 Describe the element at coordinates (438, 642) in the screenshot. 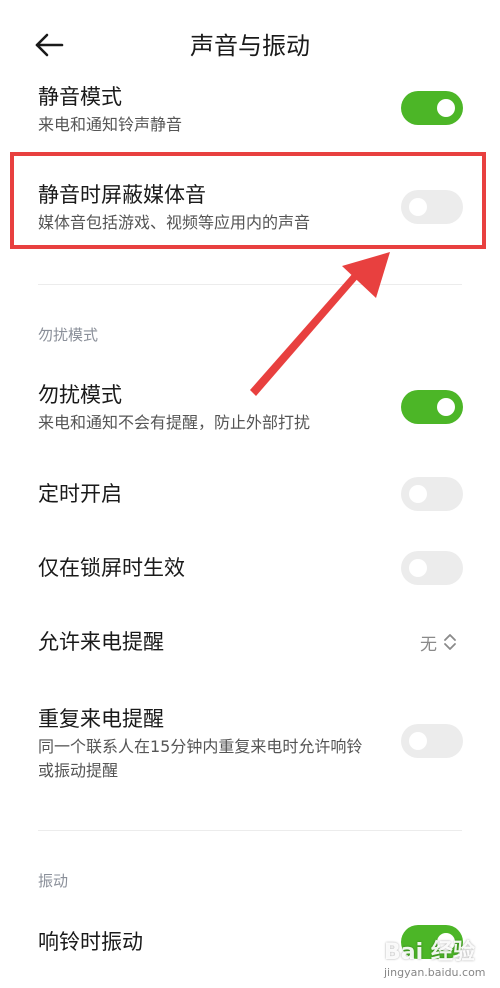

I see `allow-calls-picker: 无` at that location.